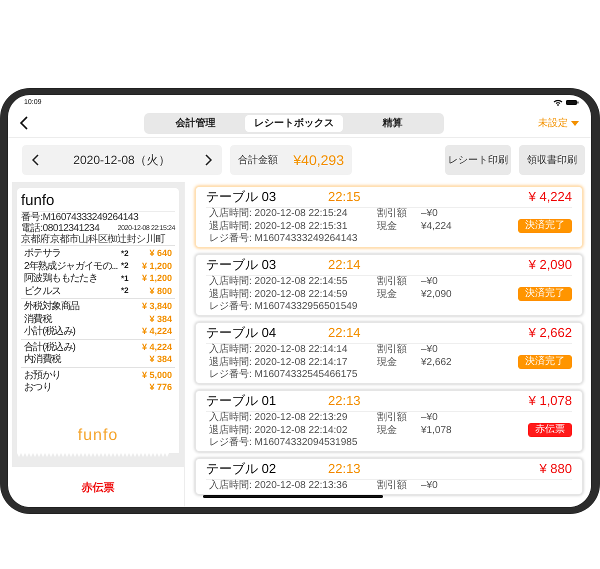 This screenshot has height=569, width=600. Describe the element at coordinates (478, 160) in the screenshot. I see `print-button: レシート印刷` at that location.